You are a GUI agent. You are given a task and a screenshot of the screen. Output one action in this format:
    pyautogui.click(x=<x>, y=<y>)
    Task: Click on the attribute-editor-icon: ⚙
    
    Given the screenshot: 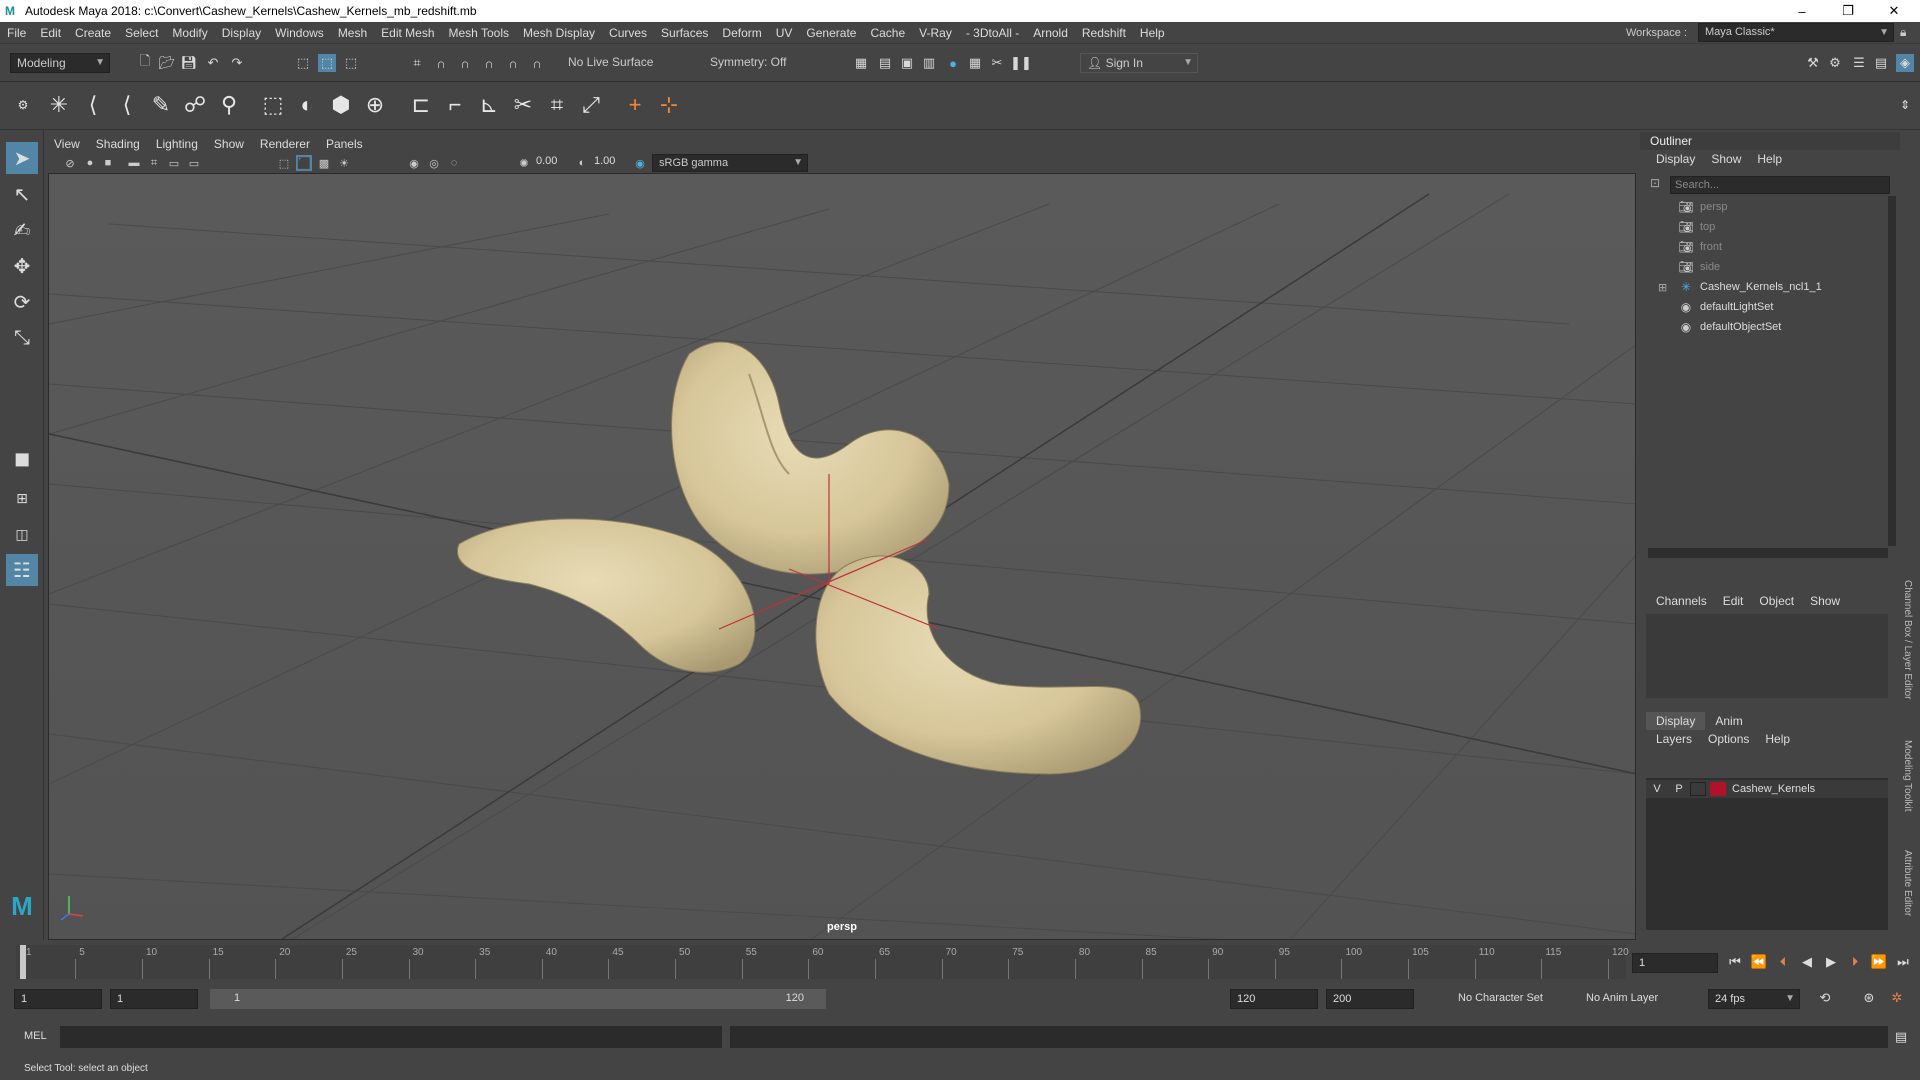 What is the action you would take?
    pyautogui.click(x=1835, y=63)
    